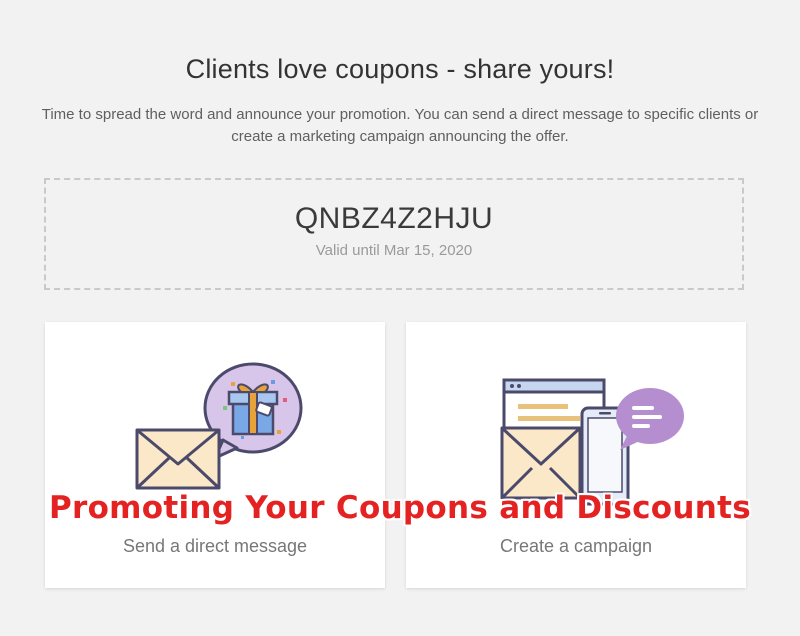 This screenshot has height=636, width=800. What do you see at coordinates (400, 69) in the screenshot?
I see `page-title: Clients love coupons - share yours!` at bounding box center [400, 69].